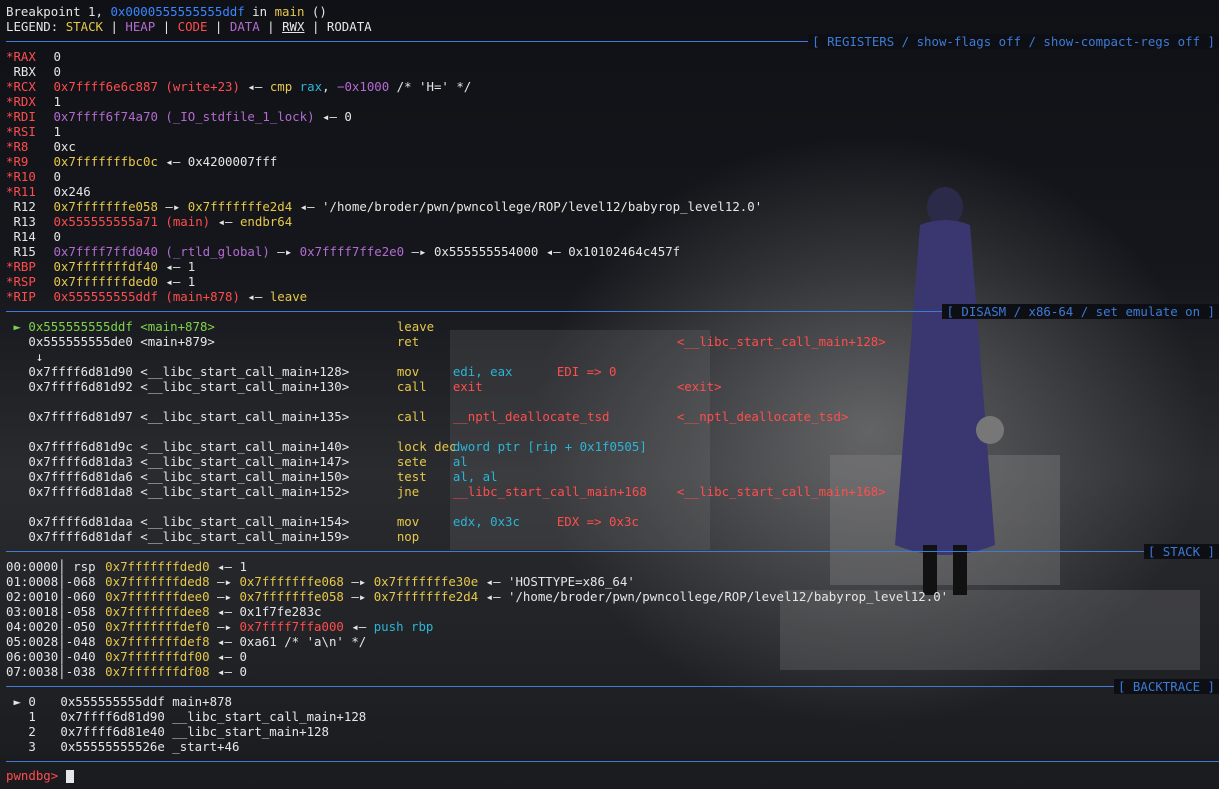 This screenshot has width=1219, height=789. What do you see at coordinates (17, 701) in the screenshot?
I see `current-frame-marker: ►` at bounding box center [17, 701].